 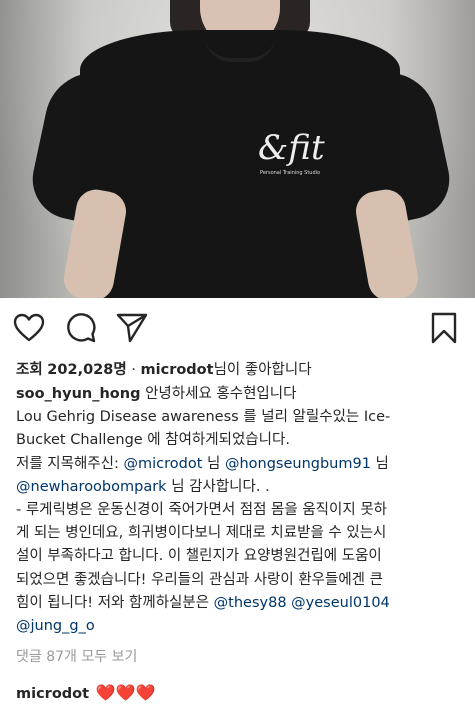 I want to click on comment-text: ❤️❤️❤️, so click(x=125, y=692).